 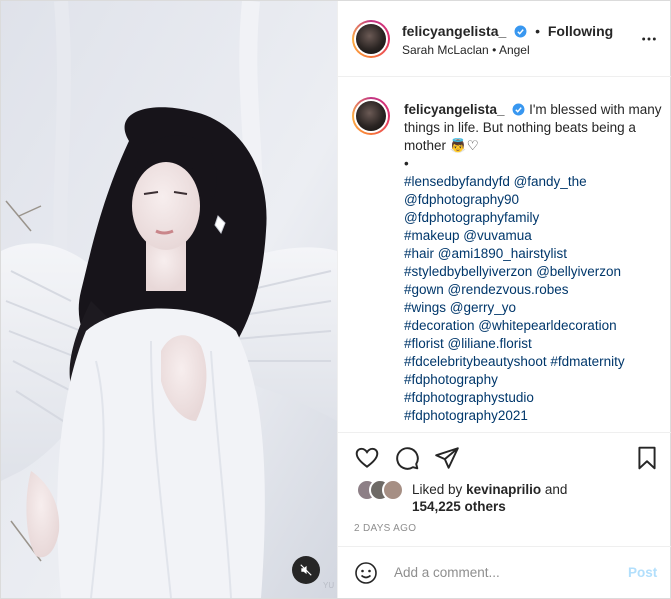 What do you see at coordinates (534, 362) in the screenshot?
I see `hashtag-line: #fdcelebritybeautyshoot #fdmaternity` at bounding box center [534, 362].